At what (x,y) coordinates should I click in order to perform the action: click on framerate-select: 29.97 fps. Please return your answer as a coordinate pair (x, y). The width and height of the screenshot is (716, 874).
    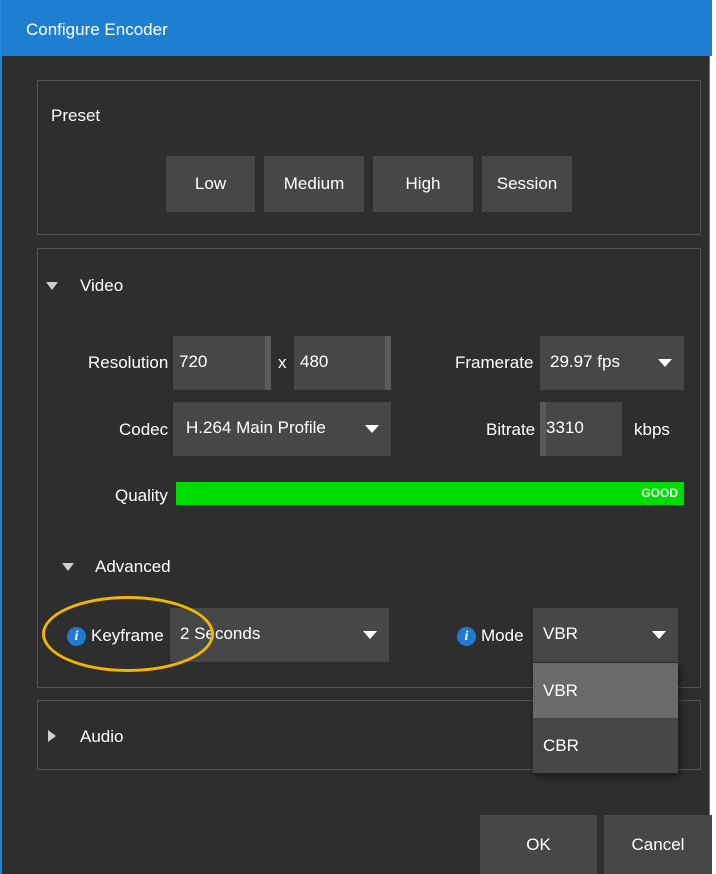
    Looking at the image, I should click on (612, 363).